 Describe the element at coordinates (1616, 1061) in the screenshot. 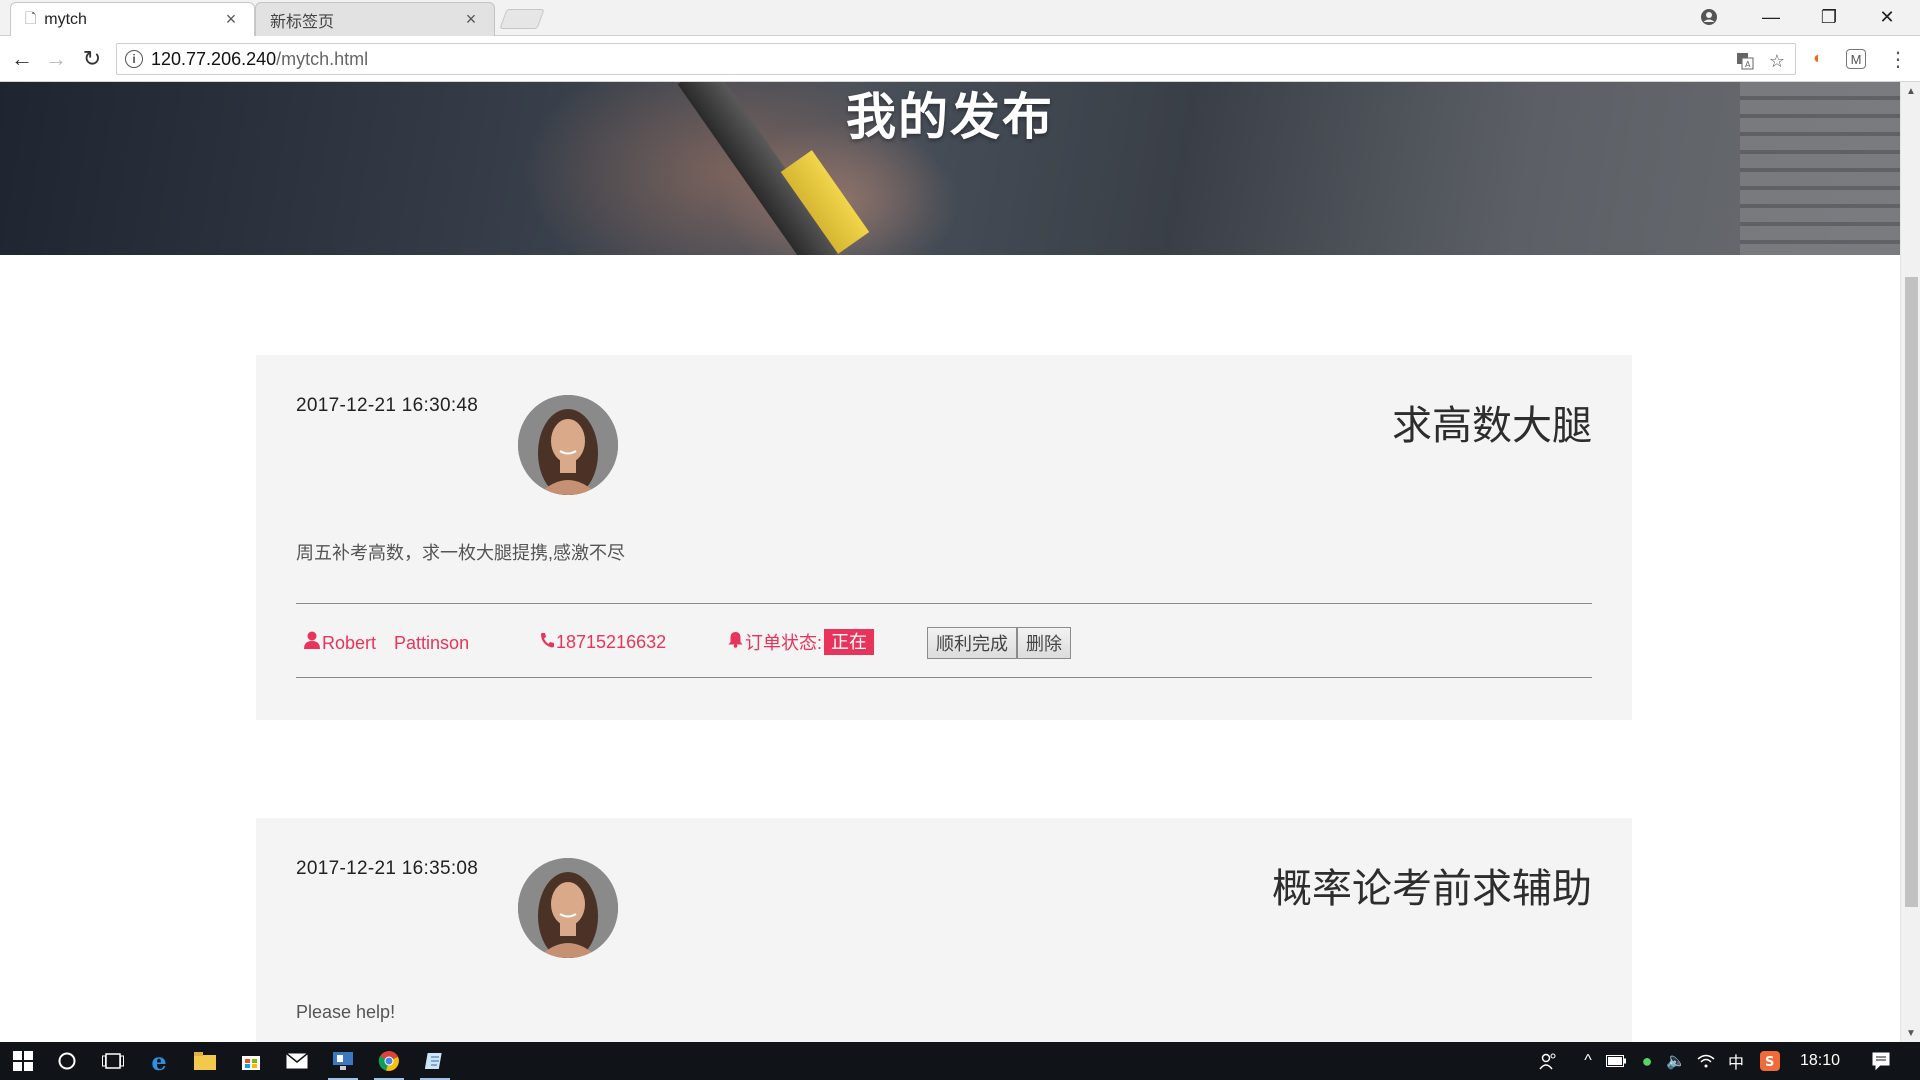

I see `battery-icon` at that location.